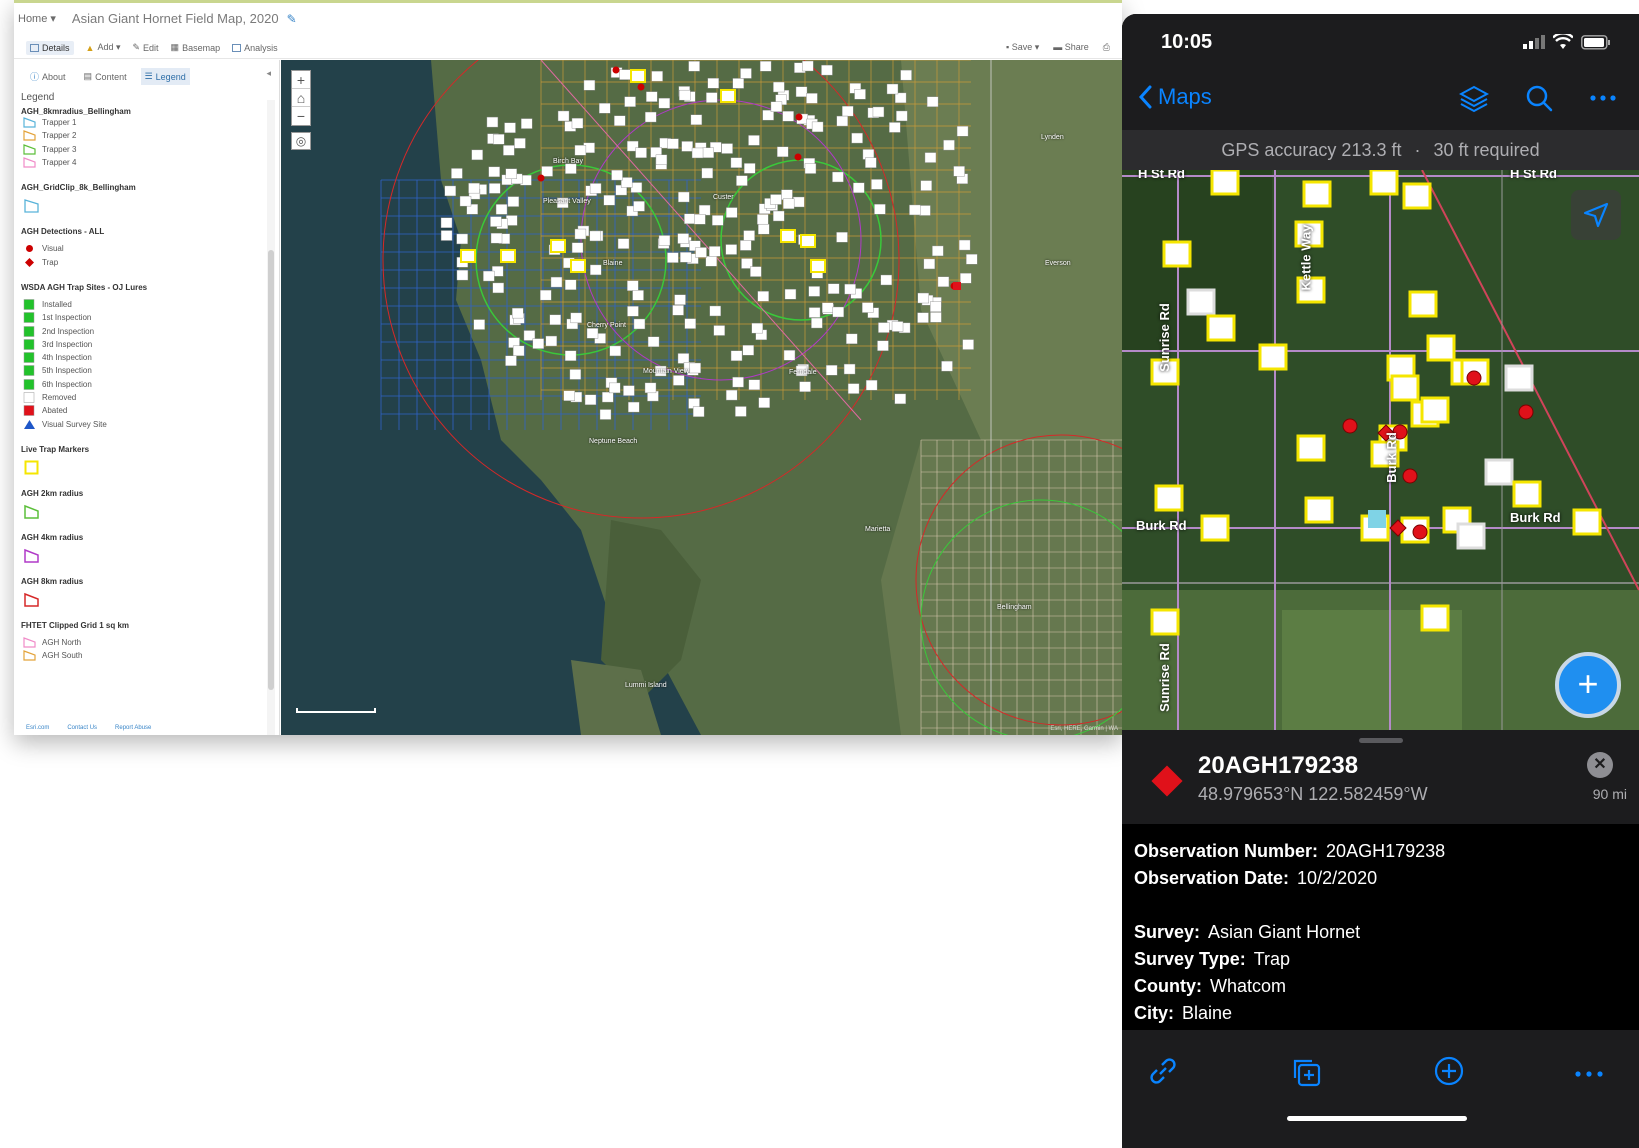 The width and height of the screenshot is (1639, 1148). I want to click on road-label-h-st-left: H St Rd, so click(1161, 175).